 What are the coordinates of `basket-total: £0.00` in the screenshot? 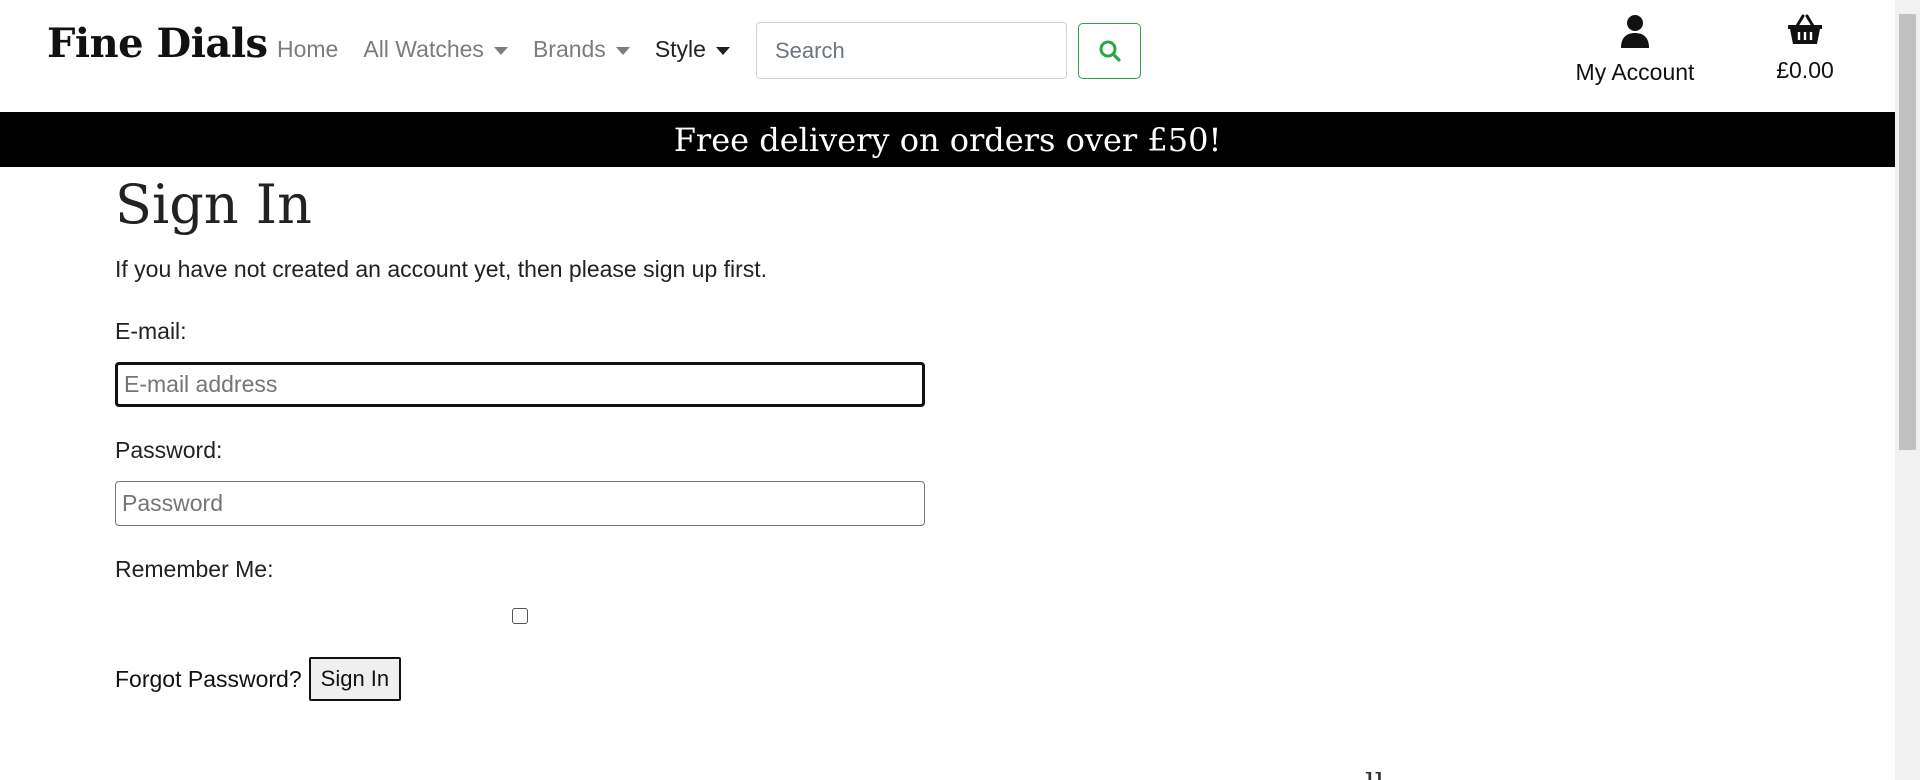 It's located at (1805, 70).